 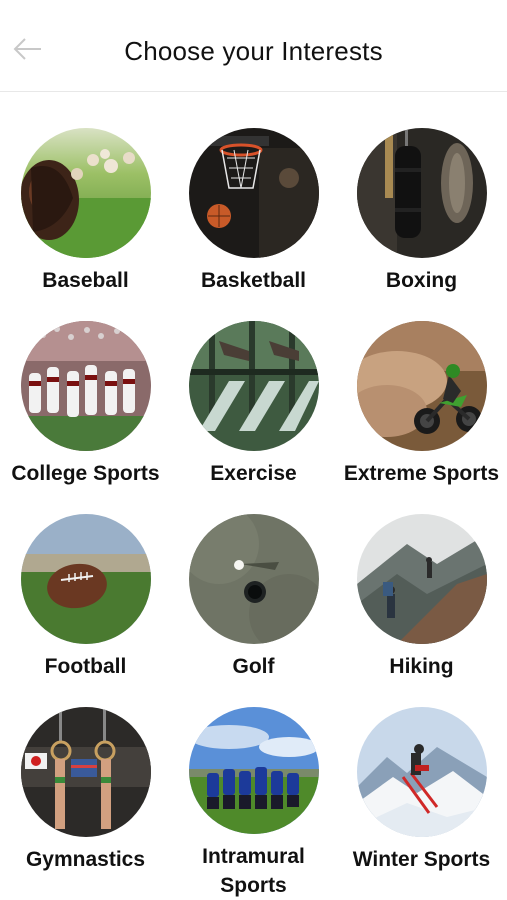 What do you see at coordinates (253, 770) in the screenshot?
I see `intramural-sports-image` at bounding box center [253, 770].